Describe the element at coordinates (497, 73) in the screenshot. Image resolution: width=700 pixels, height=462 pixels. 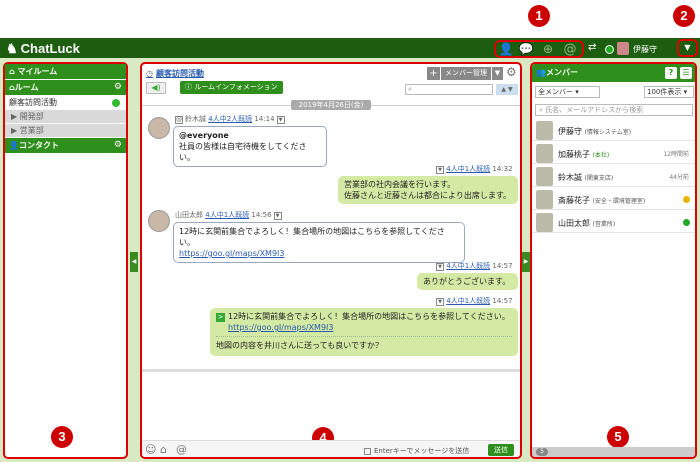
I see `member-dropdown-button: ▼` at that location.